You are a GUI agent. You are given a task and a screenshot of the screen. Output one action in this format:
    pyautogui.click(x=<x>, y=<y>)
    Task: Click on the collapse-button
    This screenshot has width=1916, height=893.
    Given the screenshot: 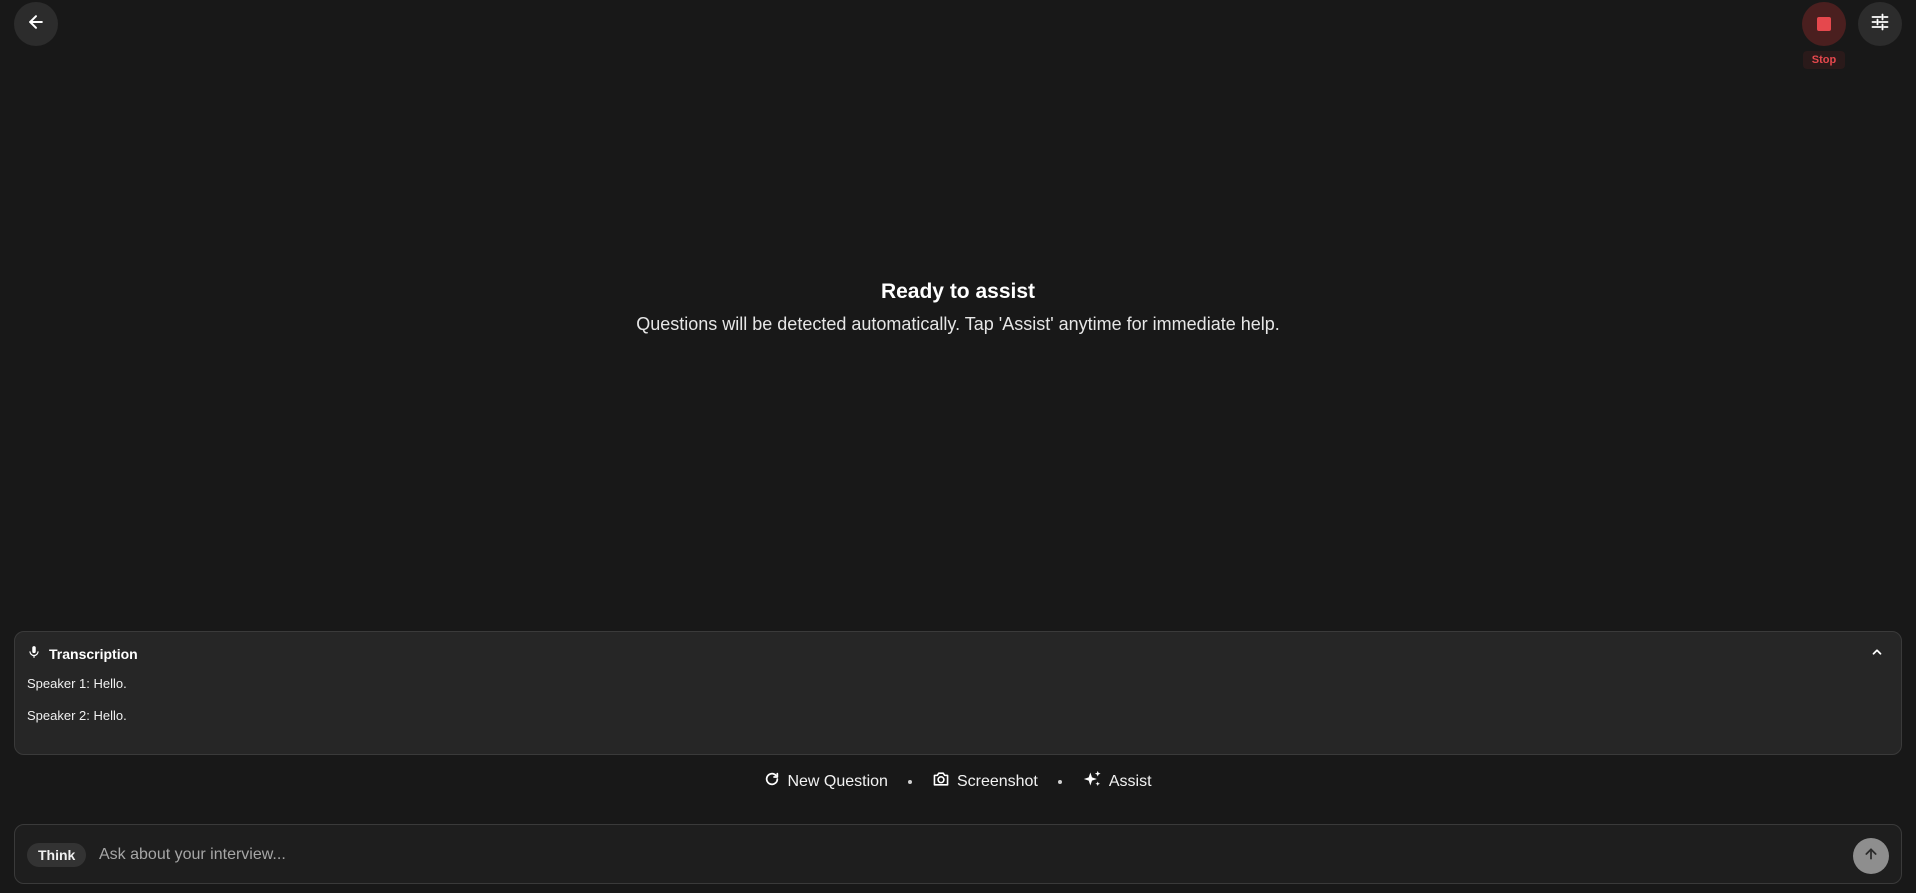 What is the action you would take?
    pyautogui.click(x=1877, y=654)
    